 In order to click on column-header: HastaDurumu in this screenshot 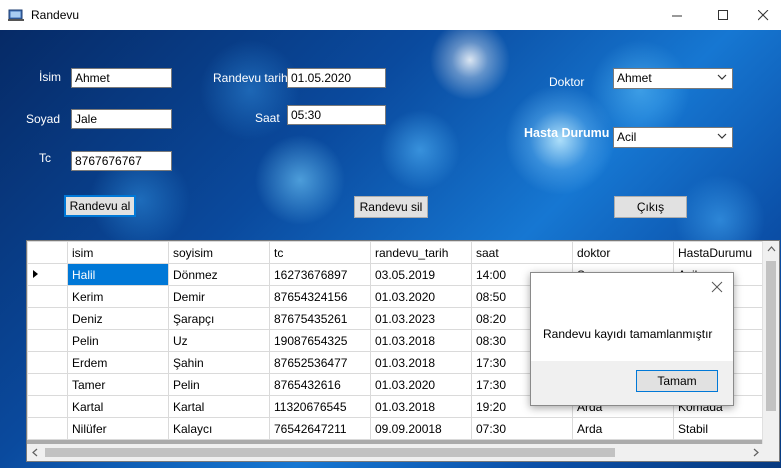, I will do `click(724, 252)`.